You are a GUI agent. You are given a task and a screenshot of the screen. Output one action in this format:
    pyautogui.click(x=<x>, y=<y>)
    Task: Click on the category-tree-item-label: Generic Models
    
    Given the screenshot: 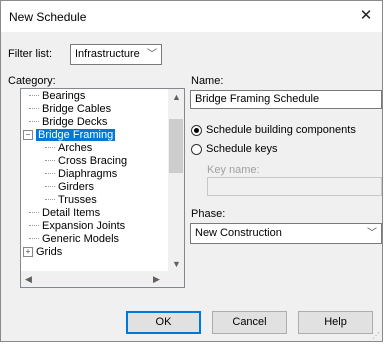 What is the action you would take?
    pyautogui.click(x=81, y=239)
    